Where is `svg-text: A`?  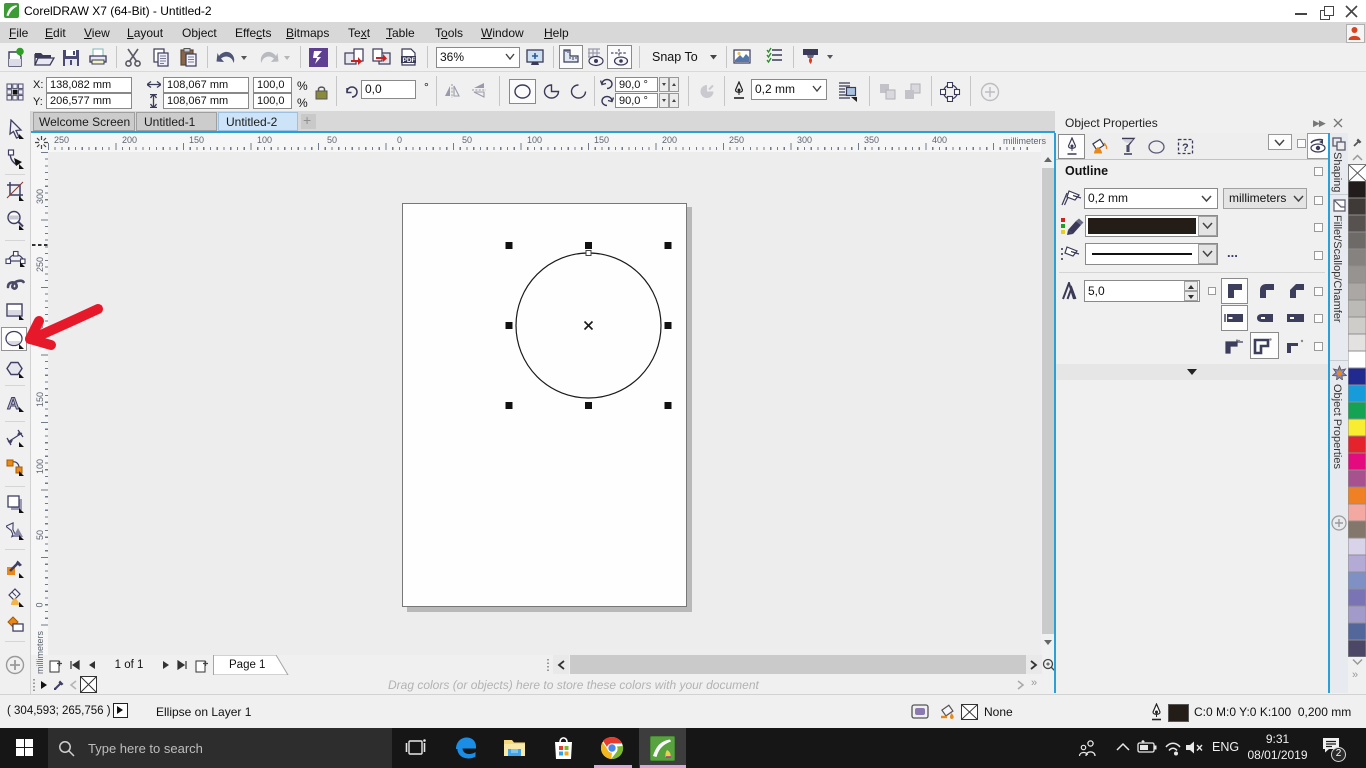 svg-text: A is located at coordinates (13, 403).